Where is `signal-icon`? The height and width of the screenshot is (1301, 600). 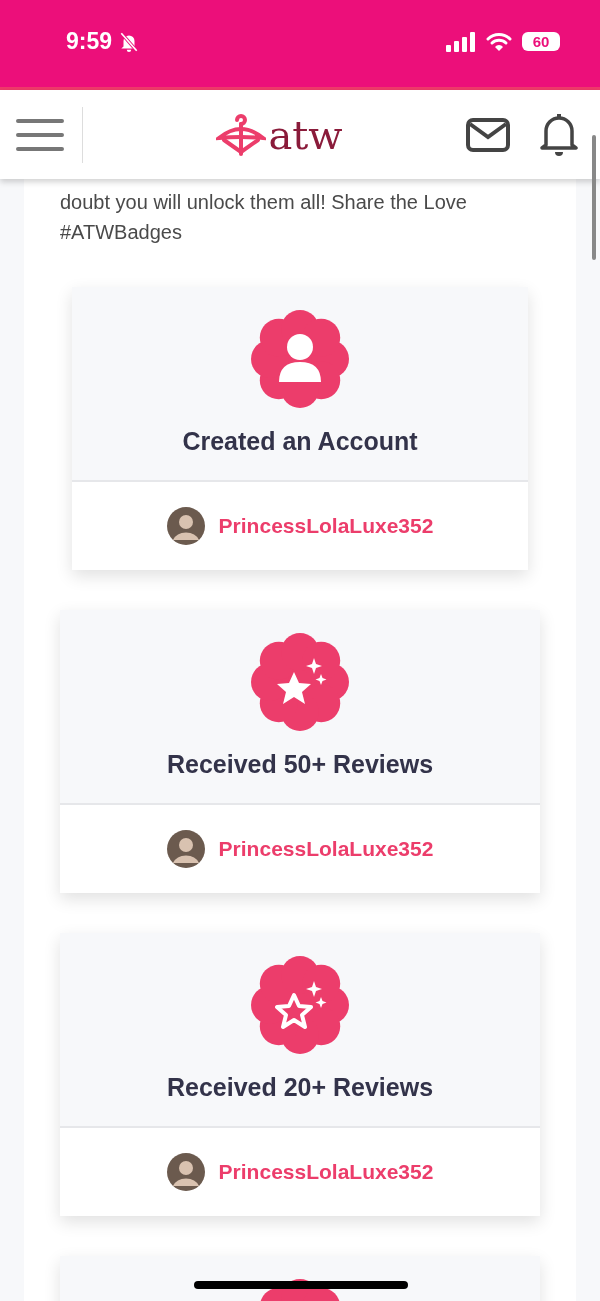 signal-icon is located at coordinates (461, 41).